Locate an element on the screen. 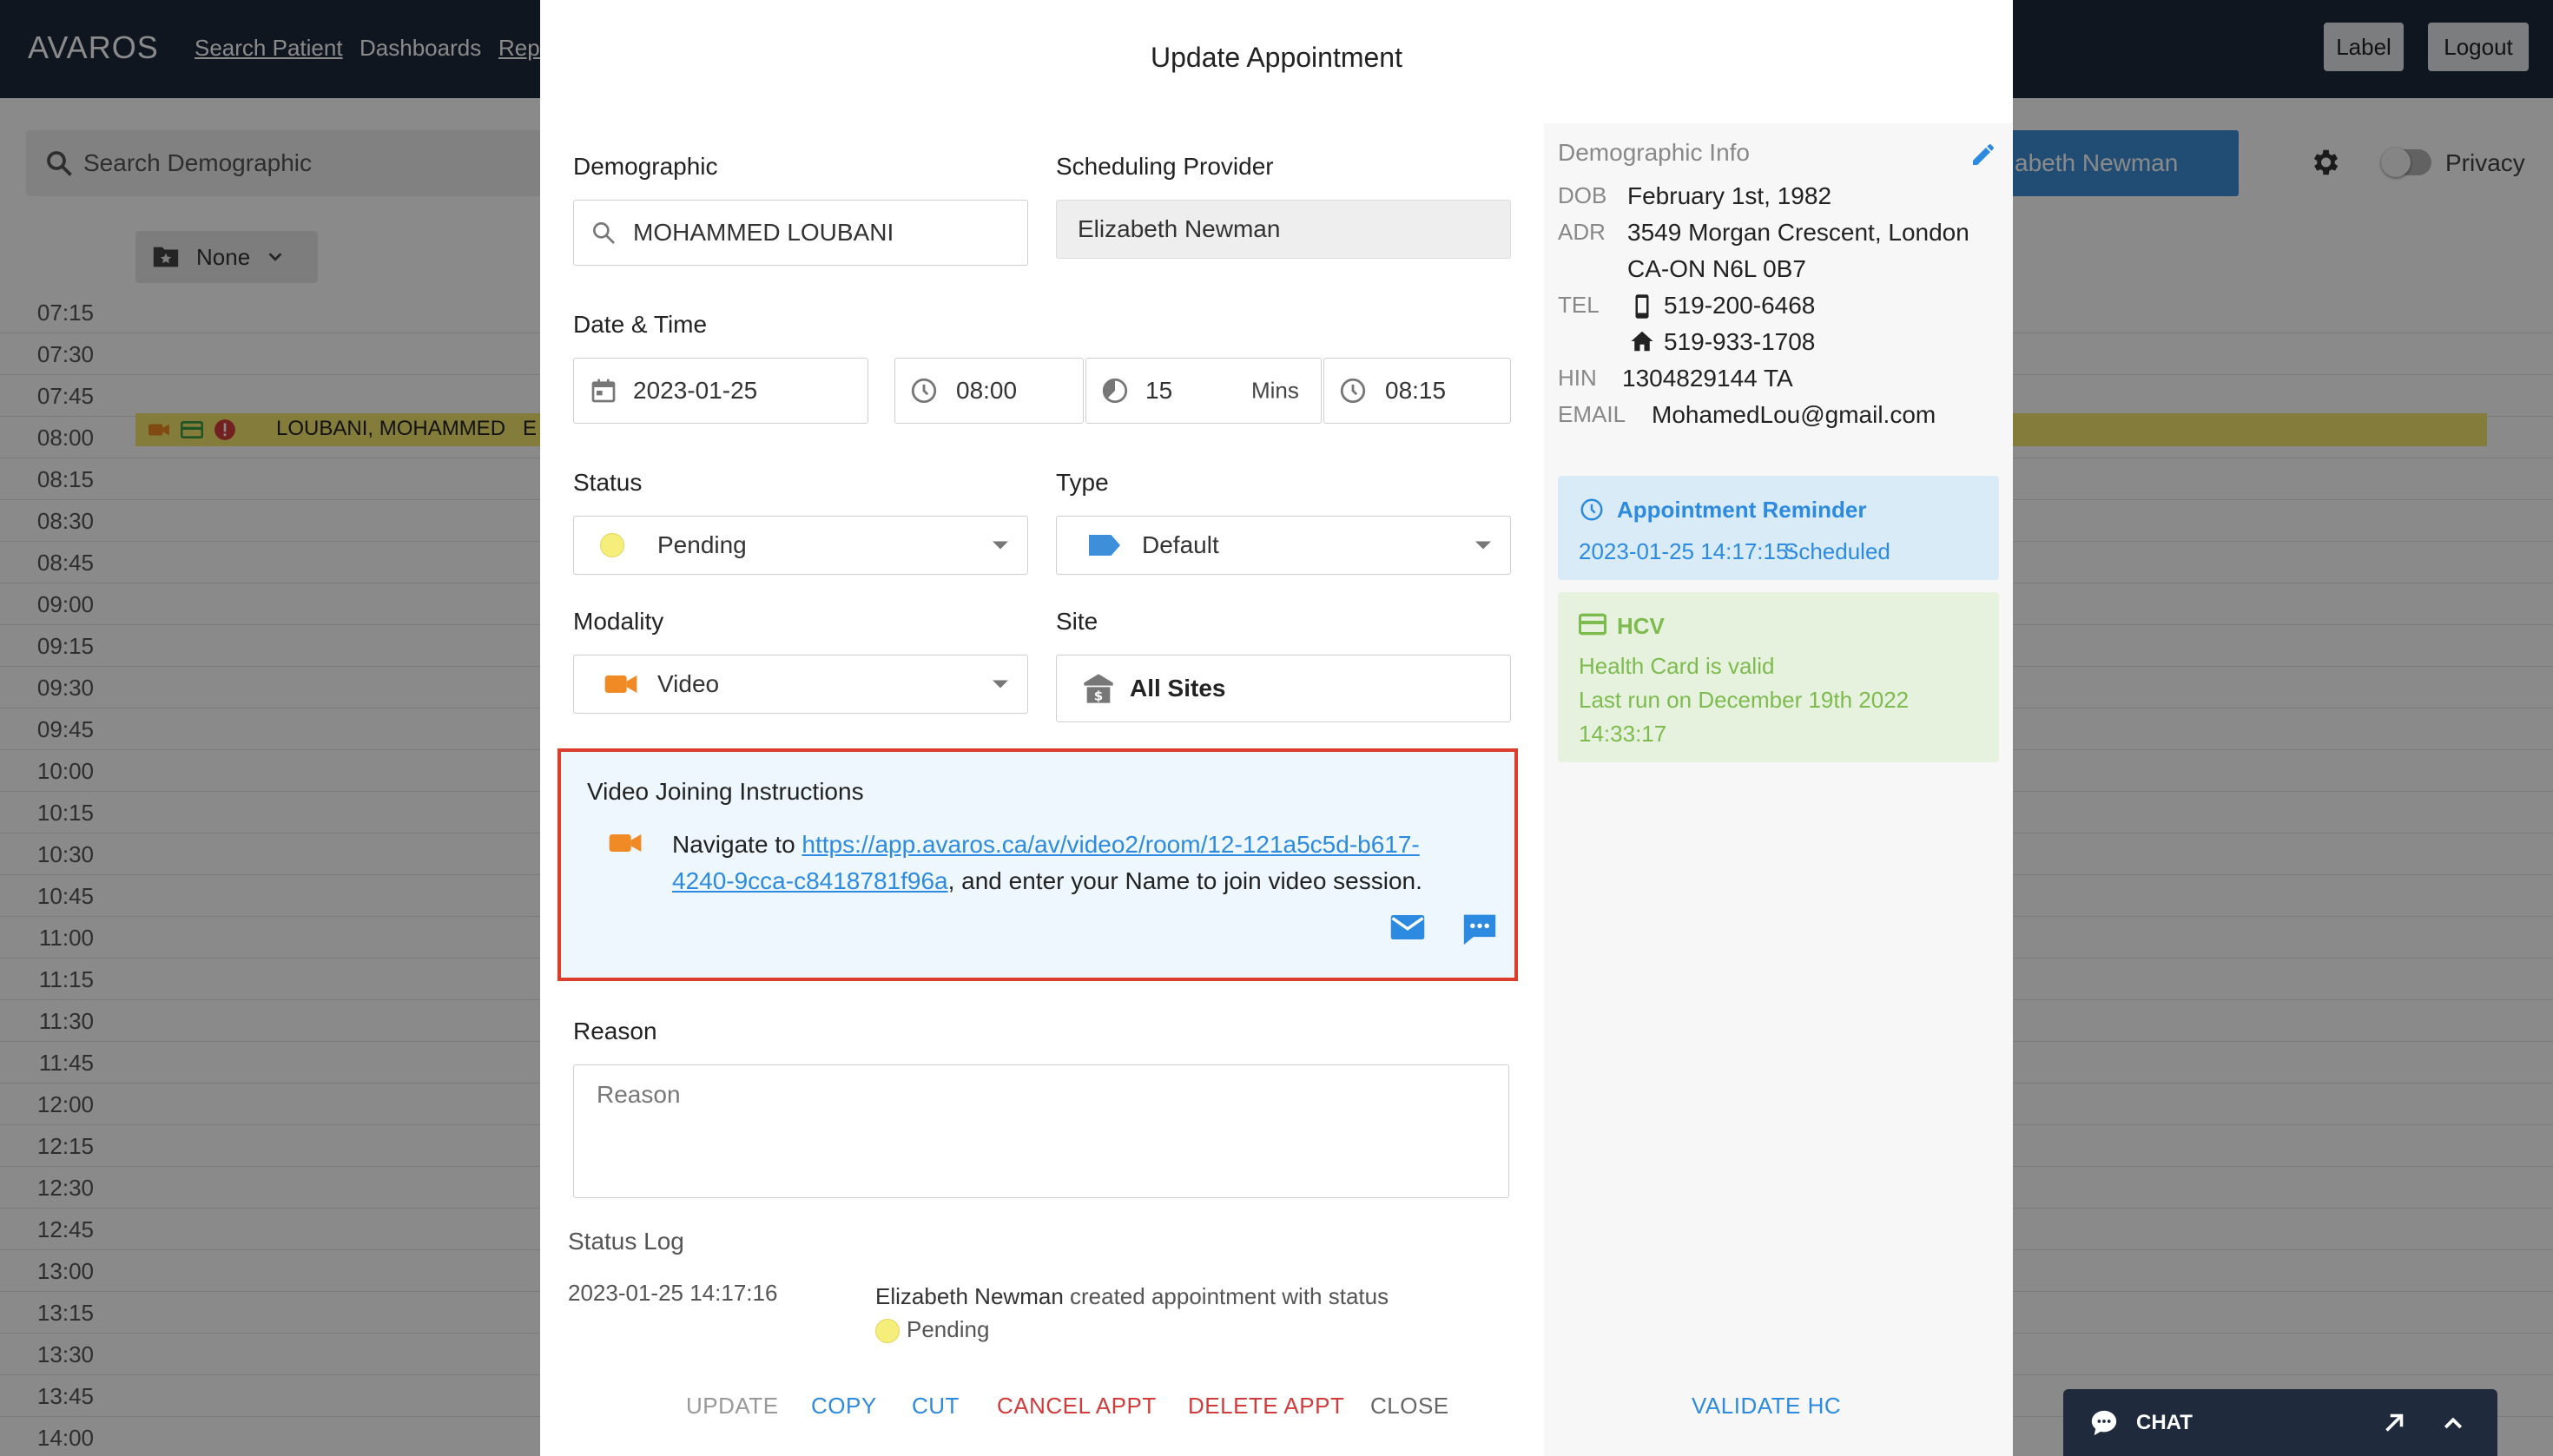  status-log-time: 2023-01-25 14:17:16 is located at coordinates (673, 1293).